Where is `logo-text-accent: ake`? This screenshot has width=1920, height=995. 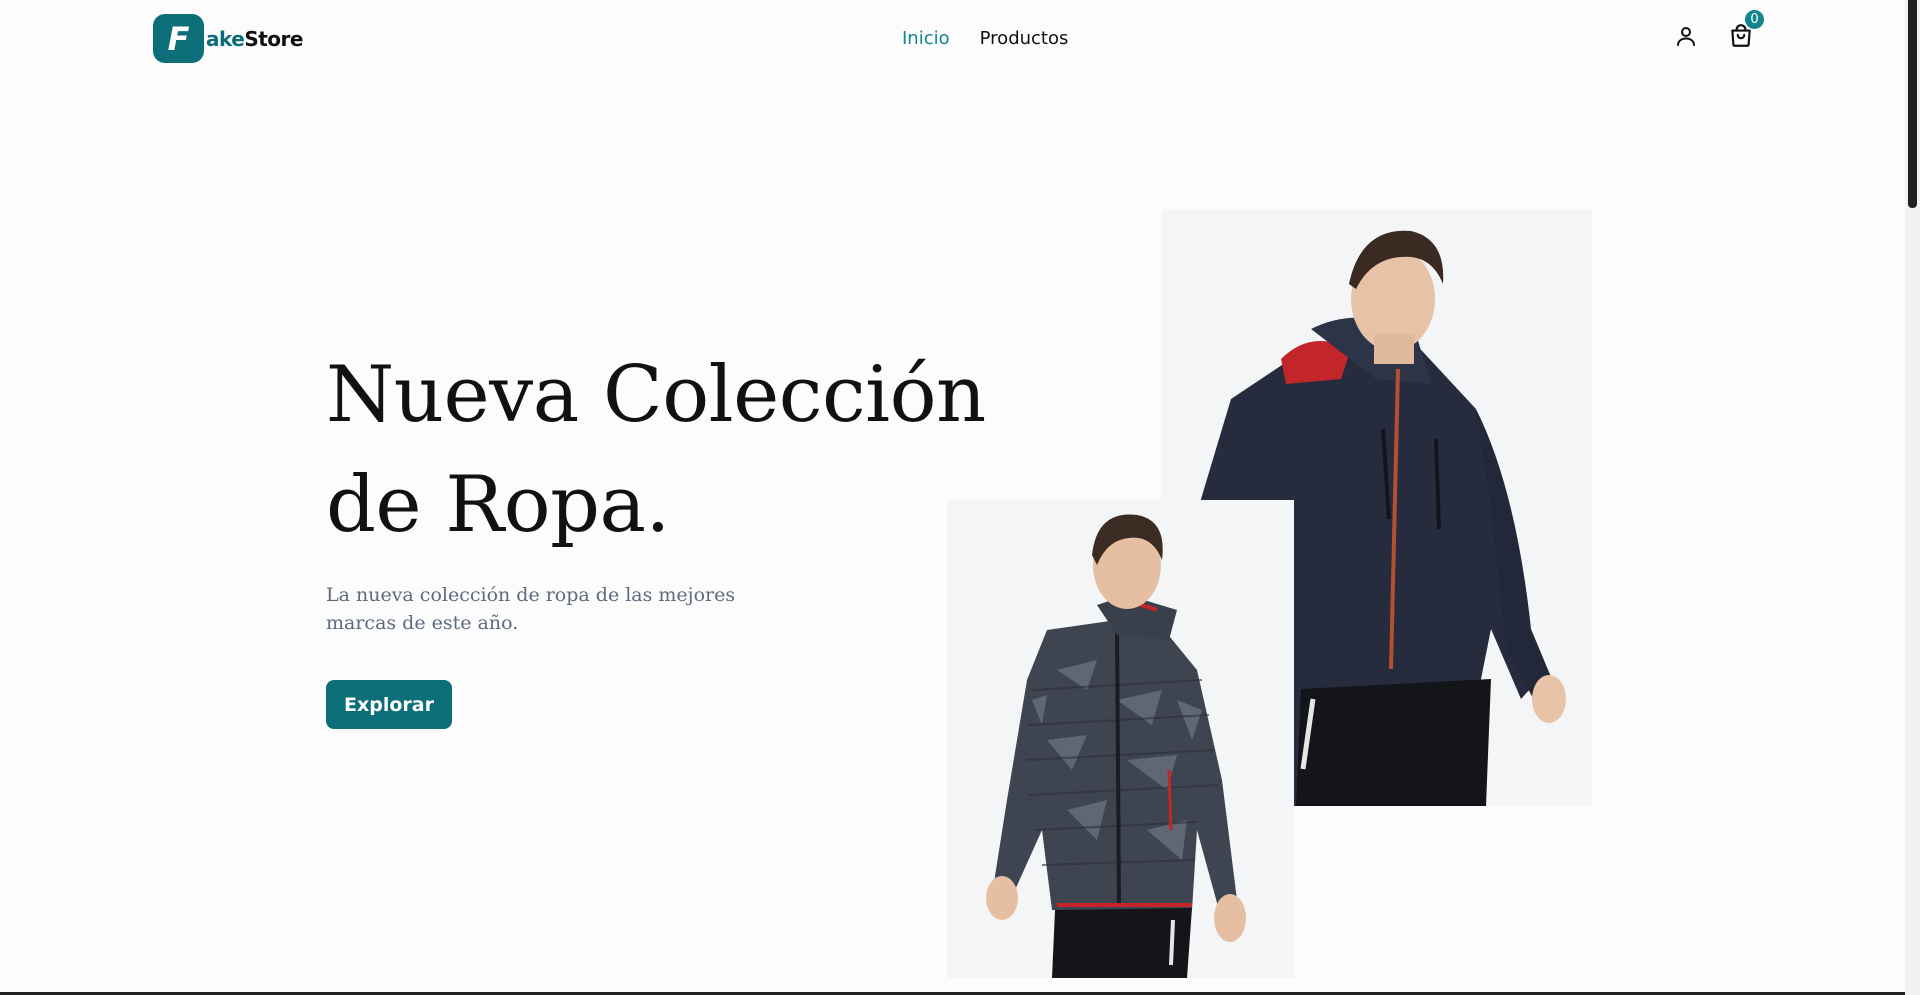
logo-text-accent: ake is located at coordinates (225, 38).